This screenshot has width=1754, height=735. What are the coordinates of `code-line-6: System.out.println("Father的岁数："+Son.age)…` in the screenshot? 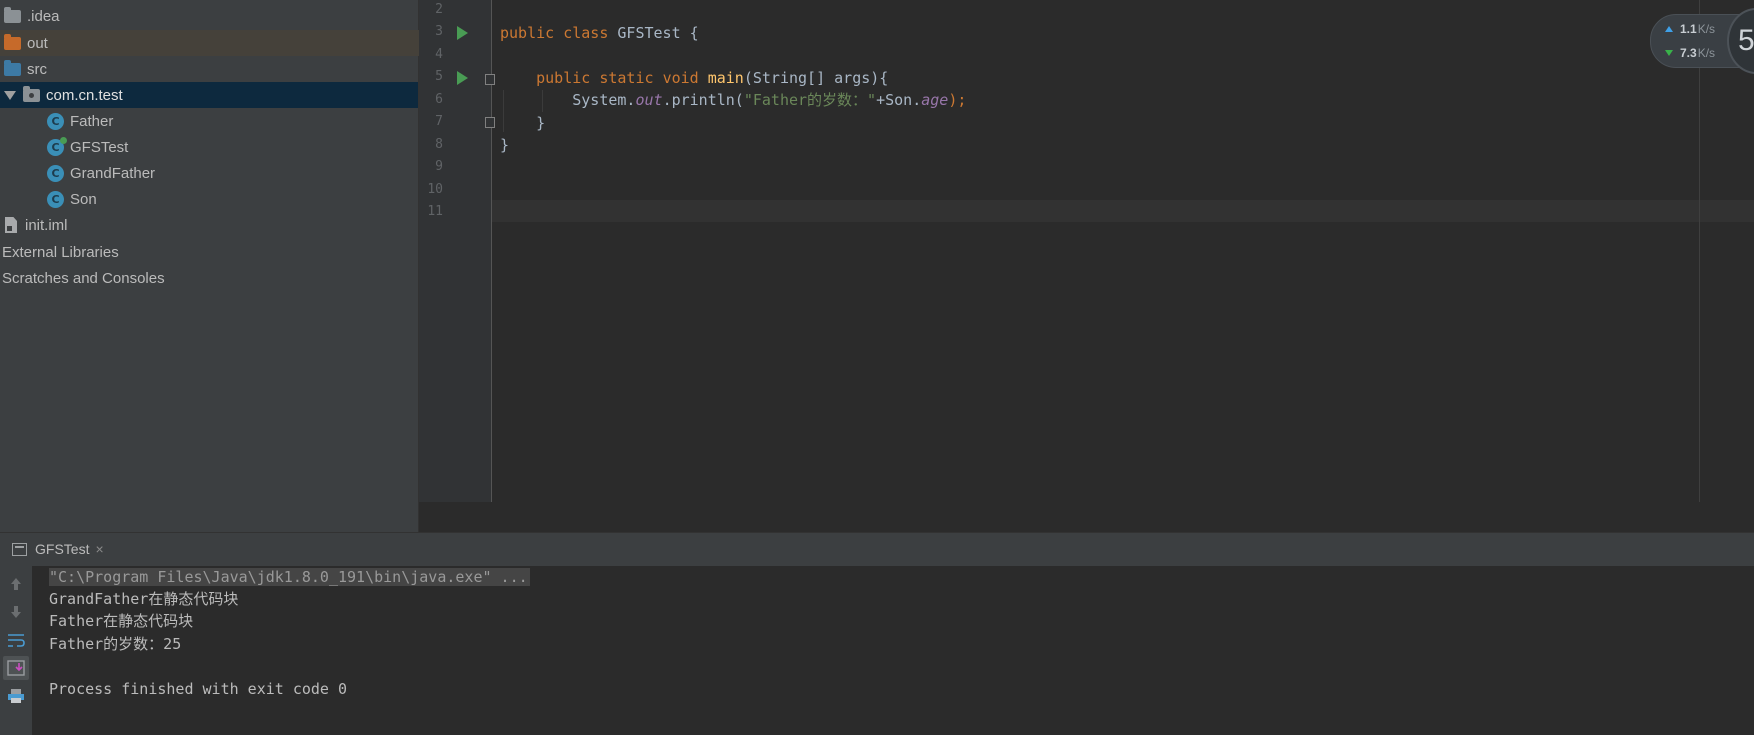 It's located at (769, 100).